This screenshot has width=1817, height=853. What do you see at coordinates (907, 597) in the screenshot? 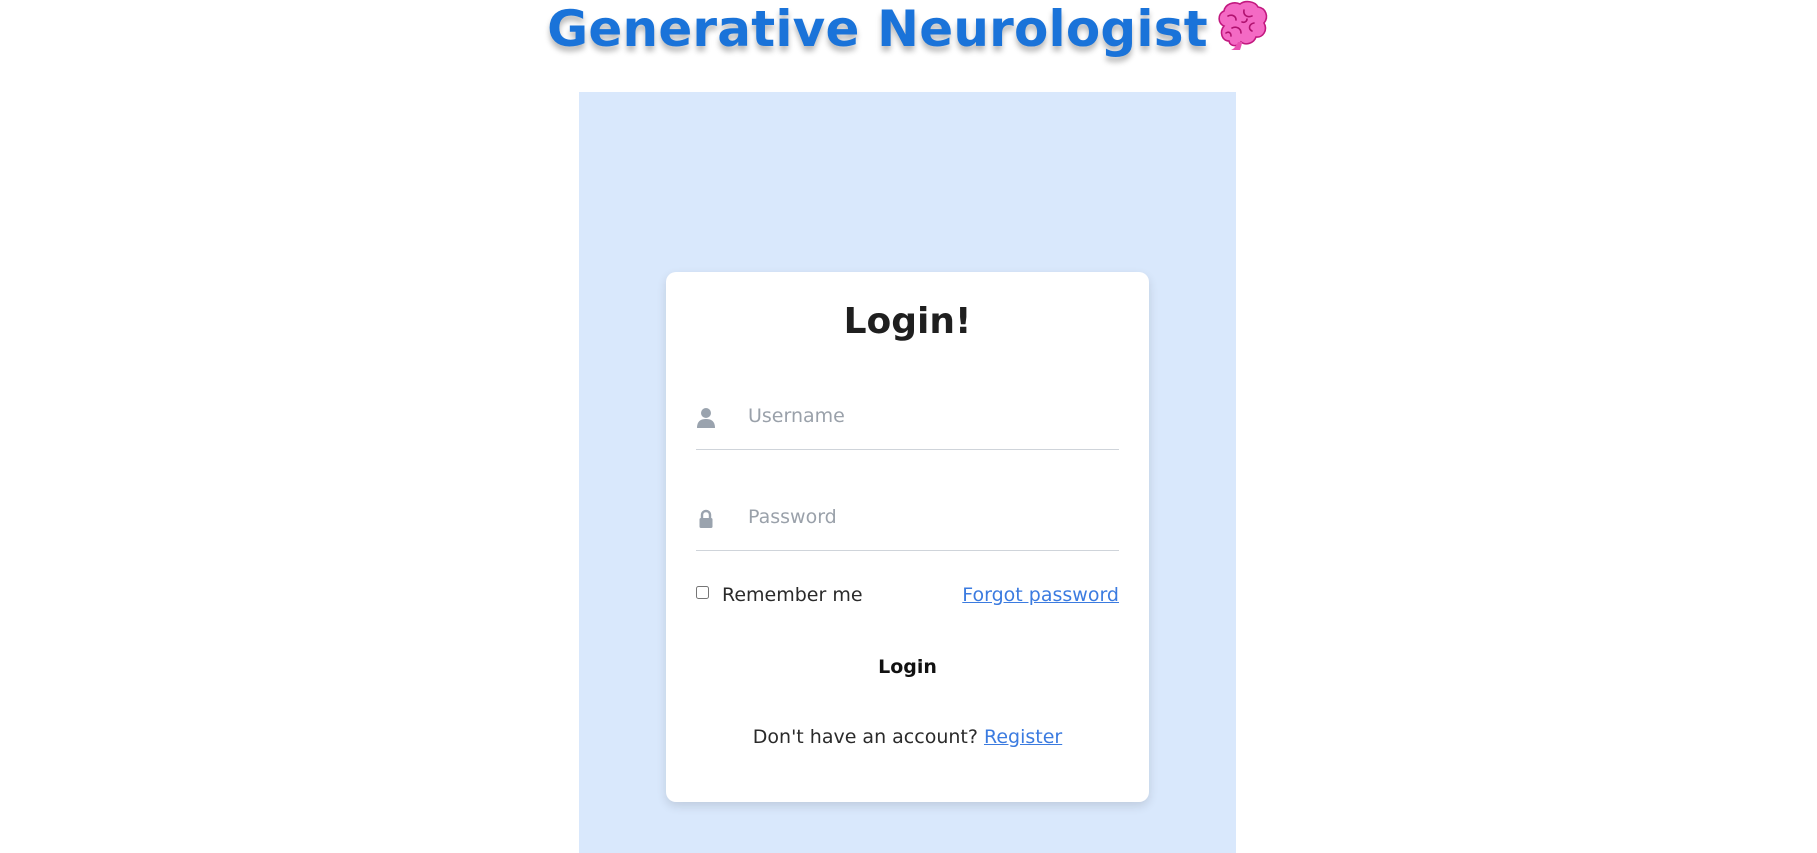
I see `options-row: Remember me Forgot password` at bounding box center [907, 597].